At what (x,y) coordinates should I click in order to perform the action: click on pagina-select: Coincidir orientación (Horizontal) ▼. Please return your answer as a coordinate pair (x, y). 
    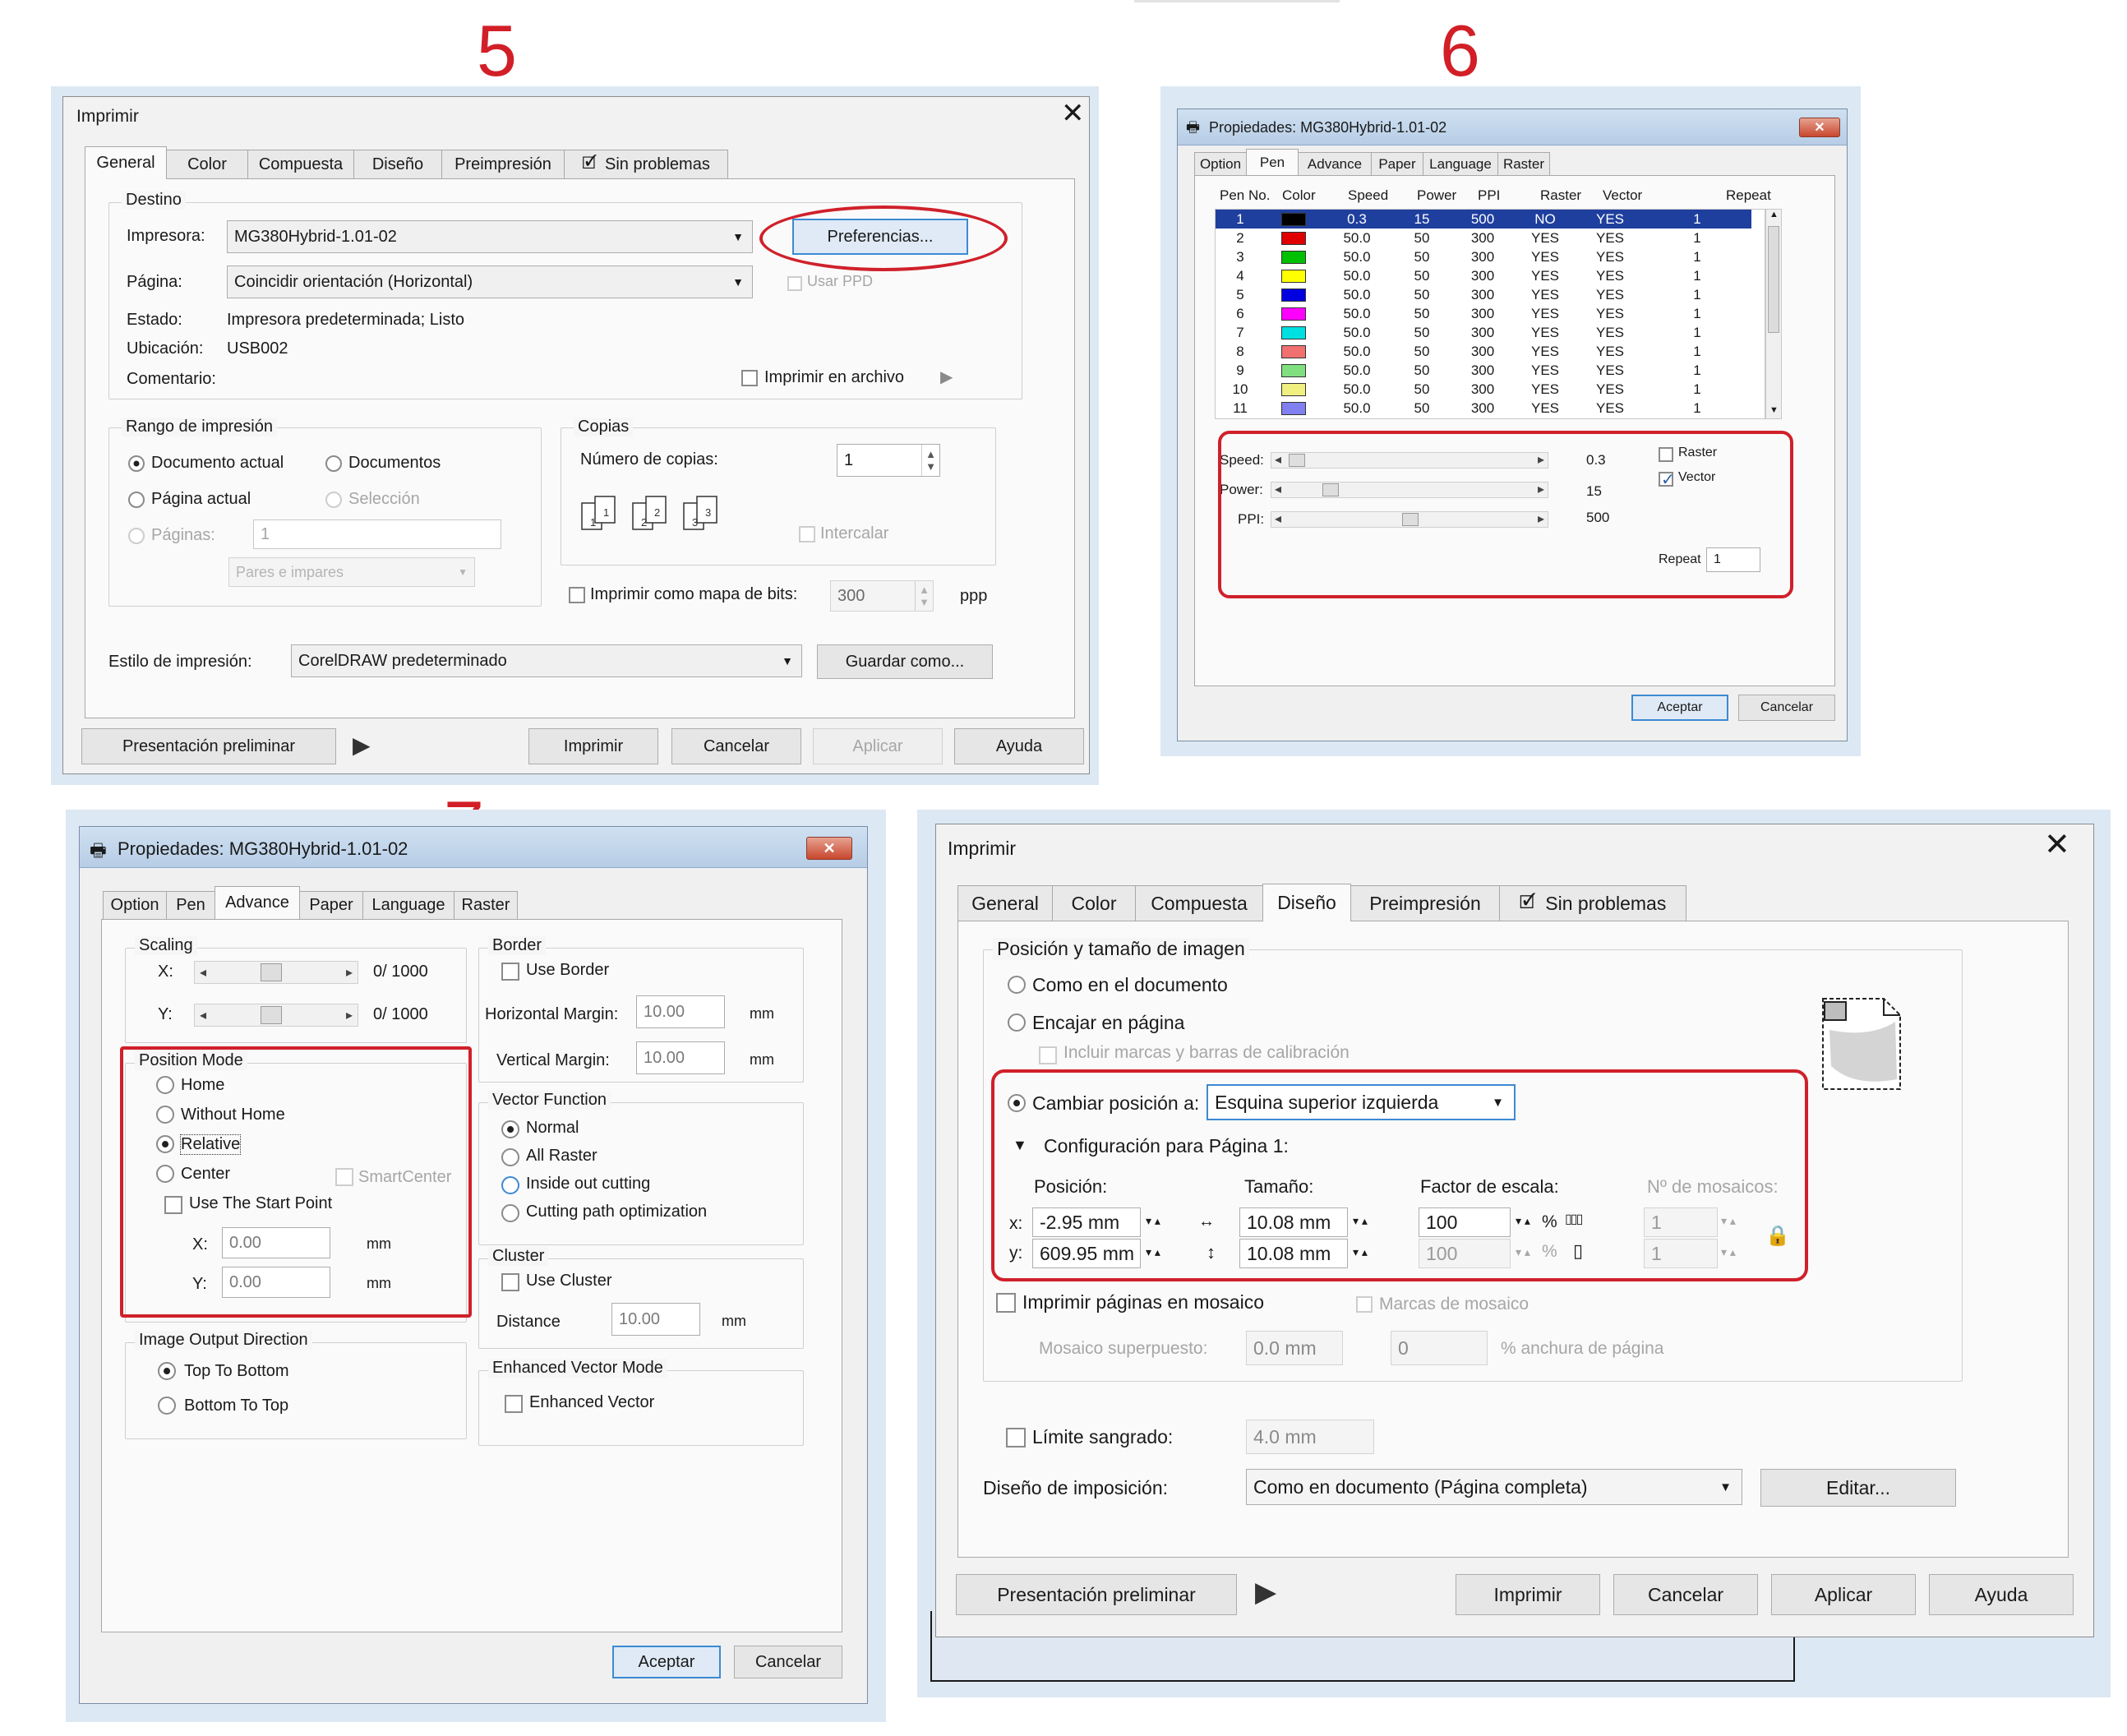
    Looking at the image, I should click on (490, 282).